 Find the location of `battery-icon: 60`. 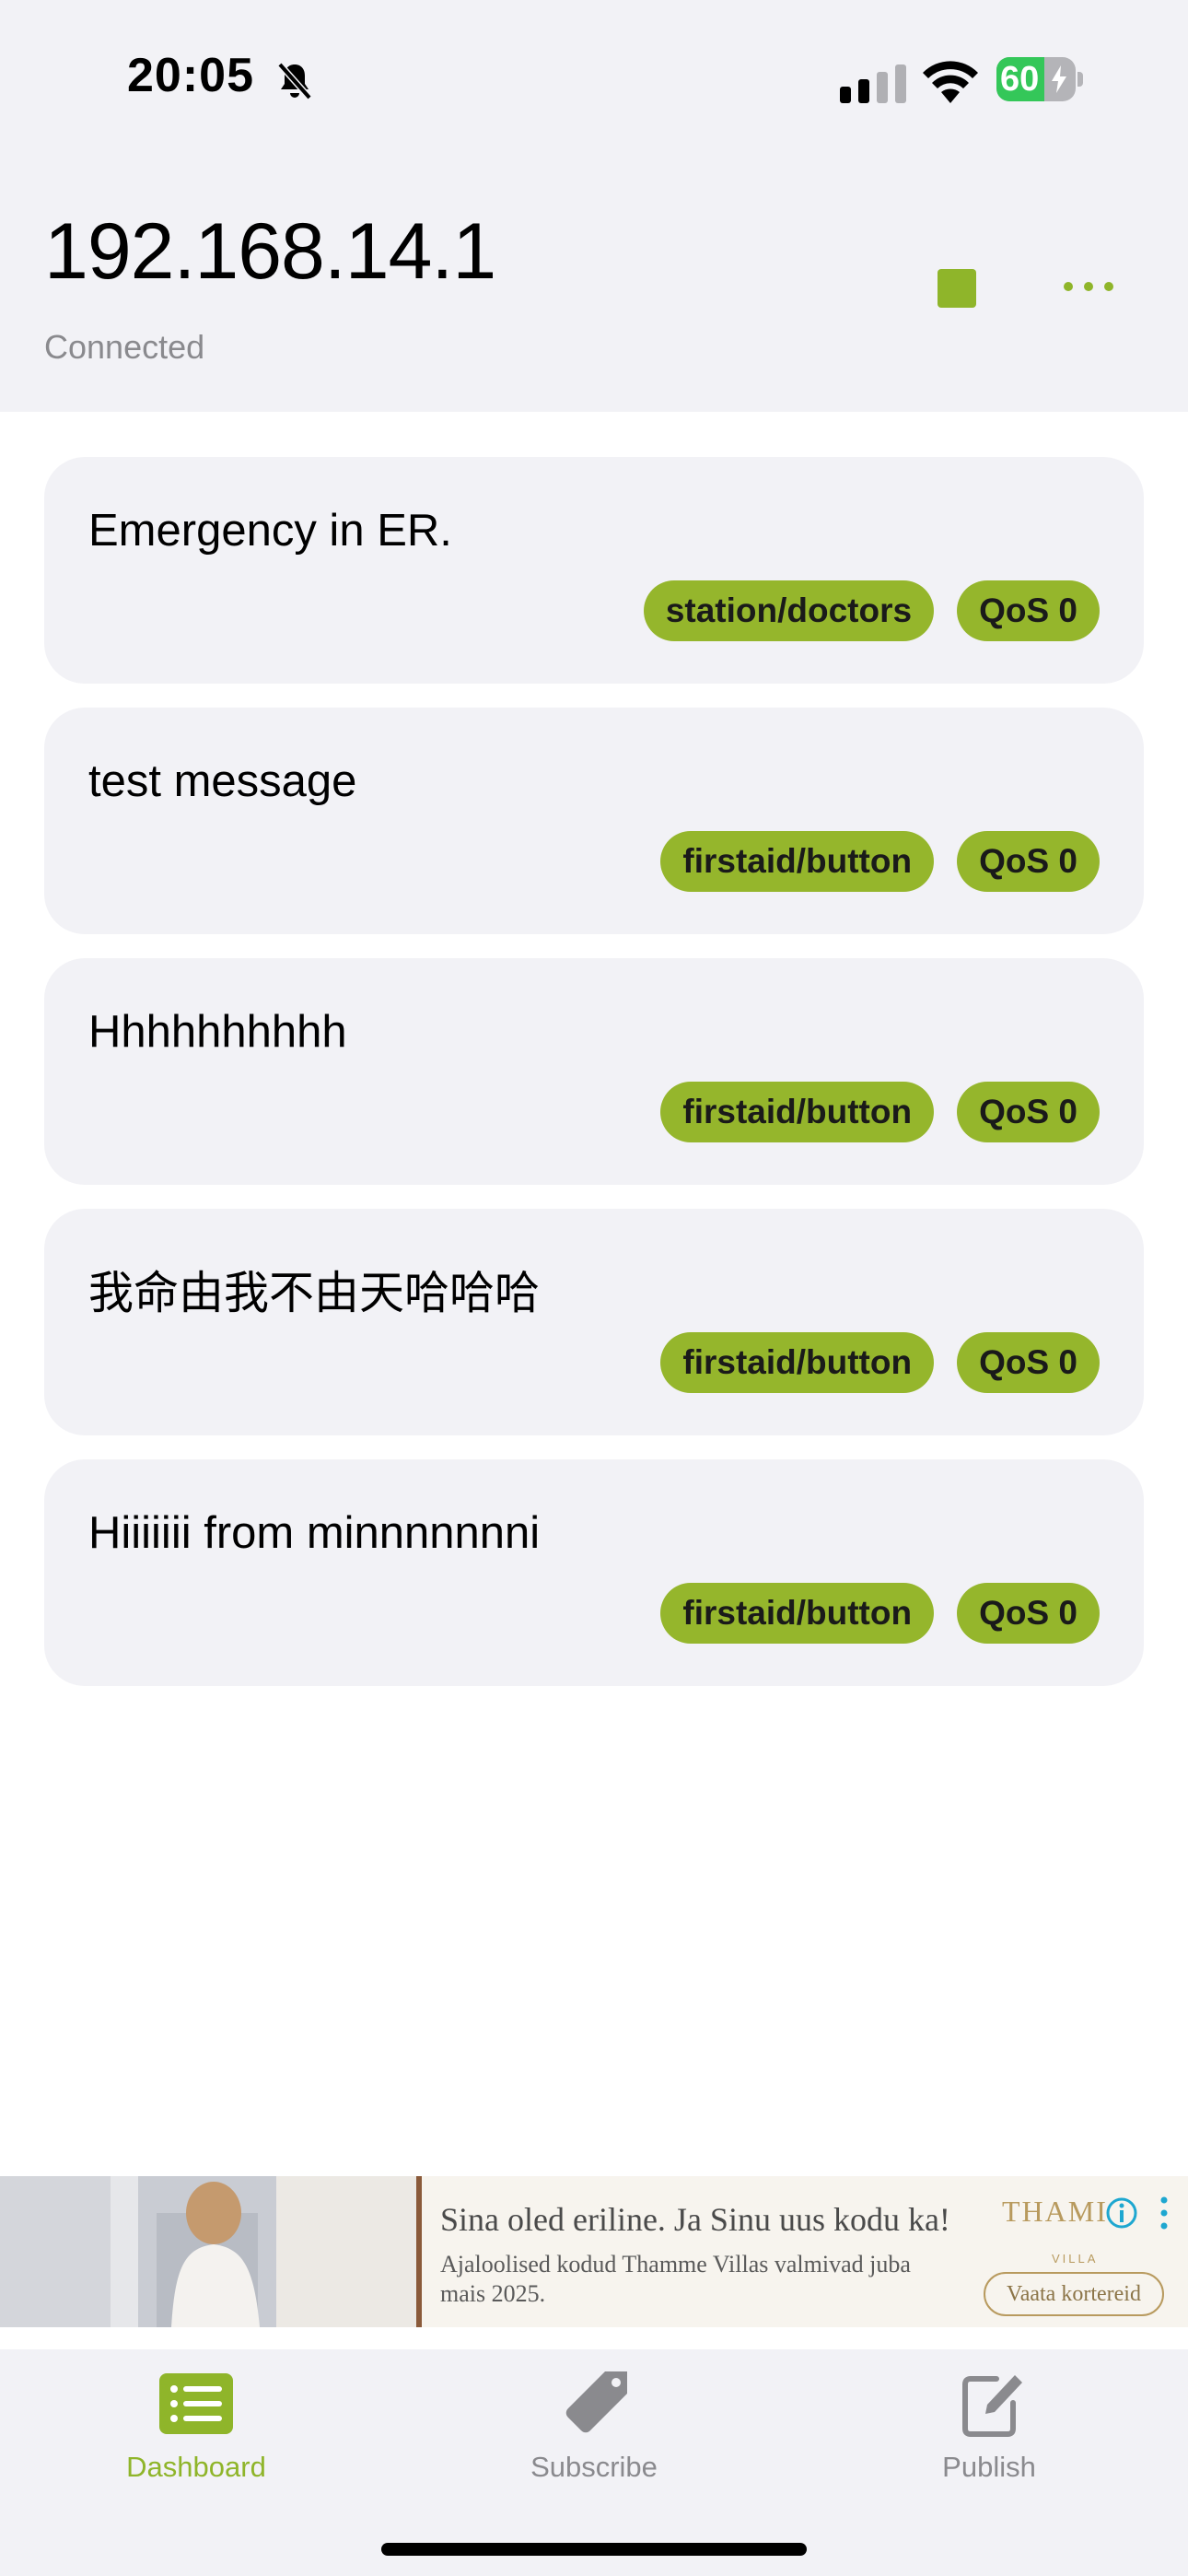

battery-icon: 60 is located at coordinates (1039, 80).